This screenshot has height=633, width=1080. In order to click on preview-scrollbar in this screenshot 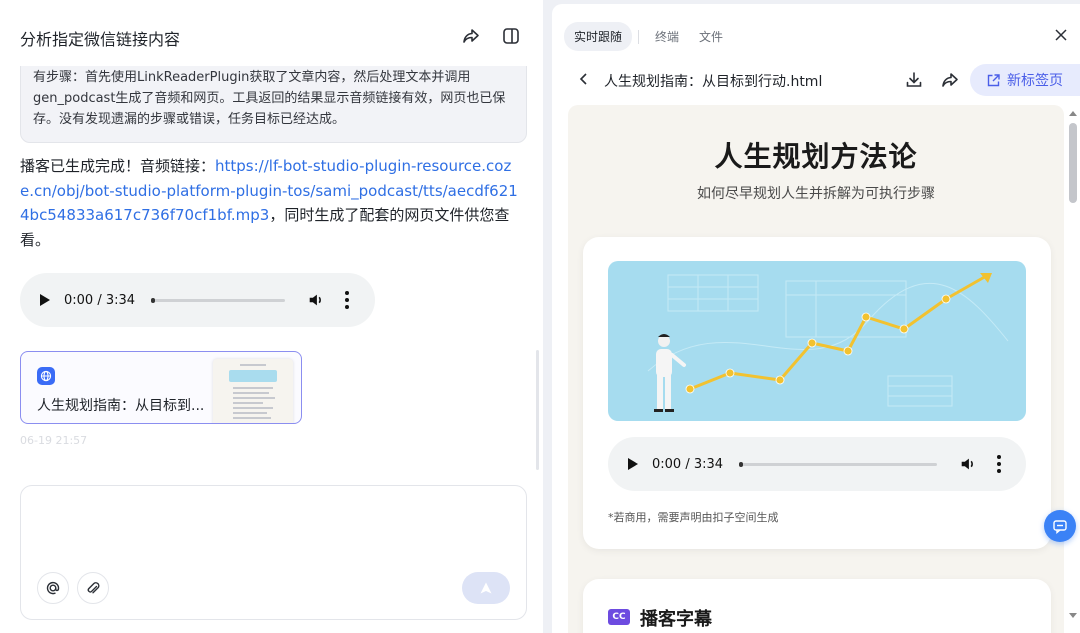, I will do `click(1073, 369)`.